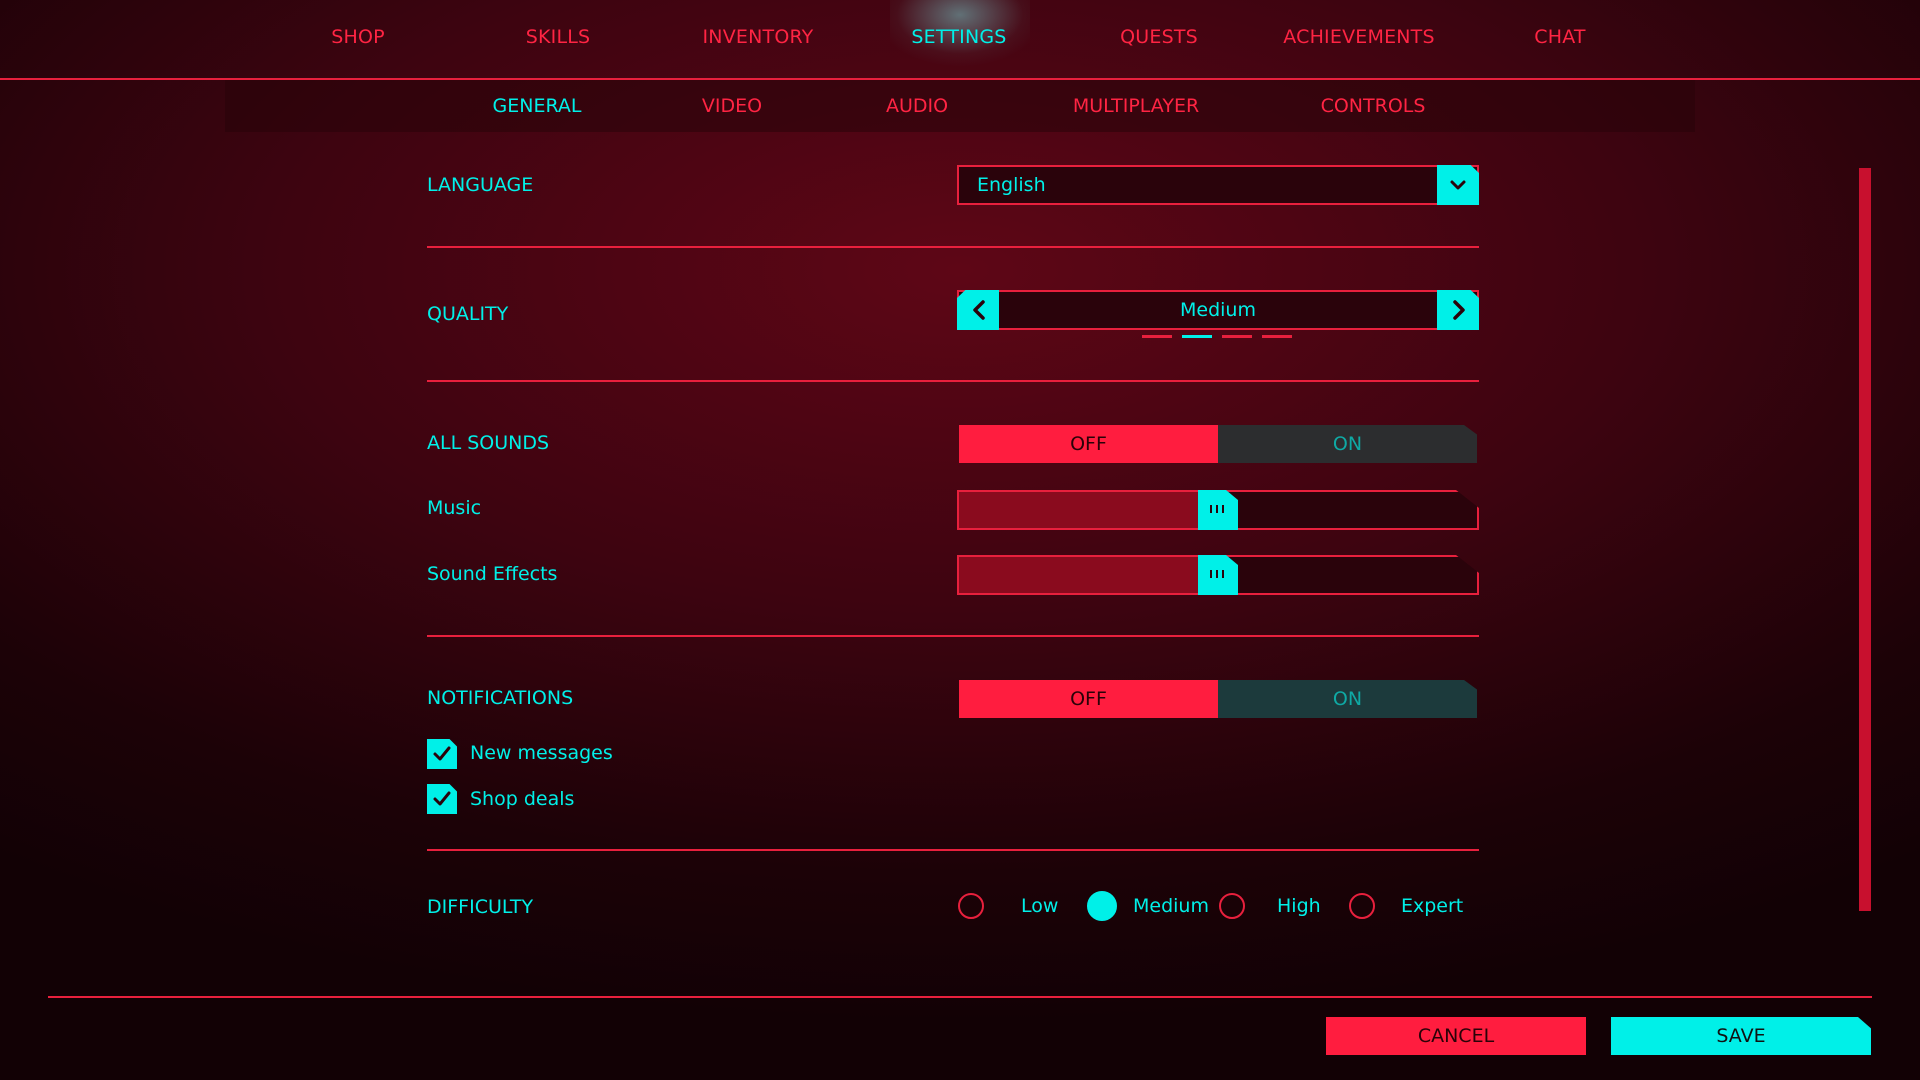 This screenshot has height=1080, width=1920. What do you see at coordinates (454, 508) in the screenshot?
I see `music-label: Music` at bounding box center [454, 508].